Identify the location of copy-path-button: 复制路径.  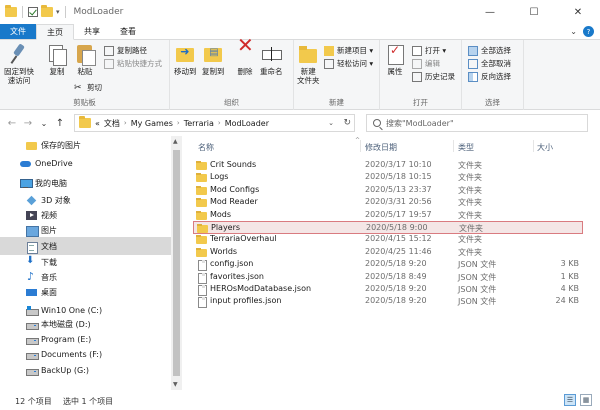
(125, 50).